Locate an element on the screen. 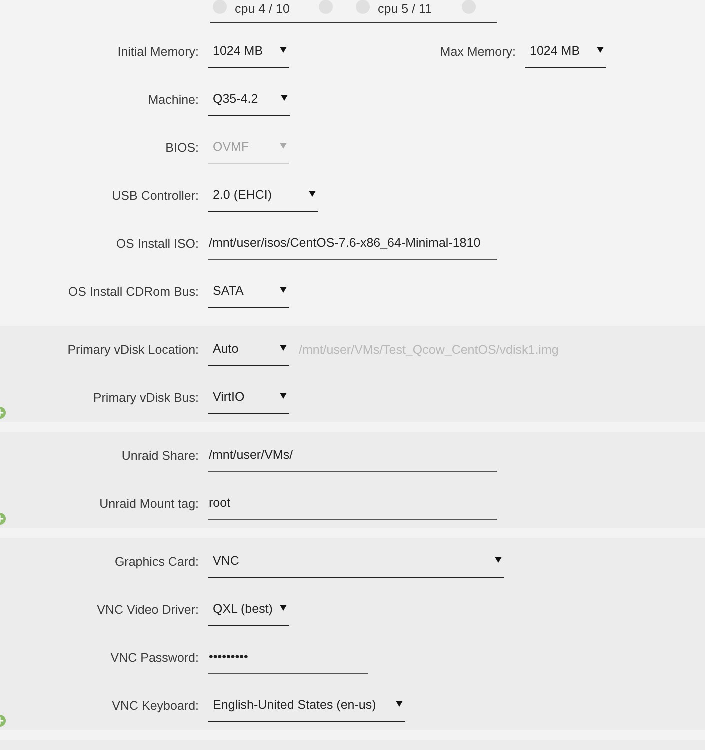 This screenshot has height=750, width=705. field-label: Unraid Mount tag: is located at coordinates (149, 504).